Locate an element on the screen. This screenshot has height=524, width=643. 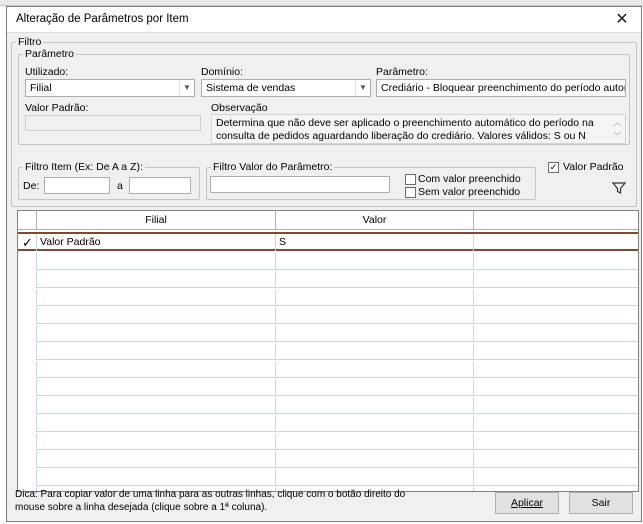
filtro-legend: Filtro is located at coordinates (30, 42).